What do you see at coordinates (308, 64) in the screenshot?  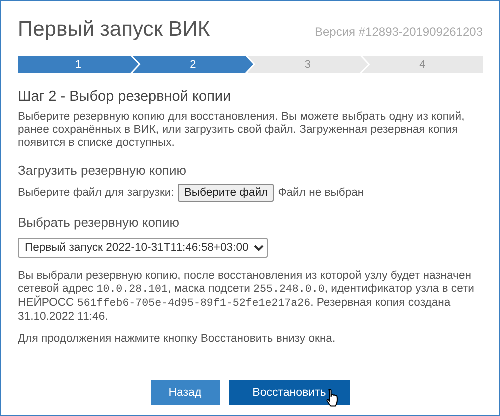 I see `wizard-step: 3` at bounding box center [308, 64].